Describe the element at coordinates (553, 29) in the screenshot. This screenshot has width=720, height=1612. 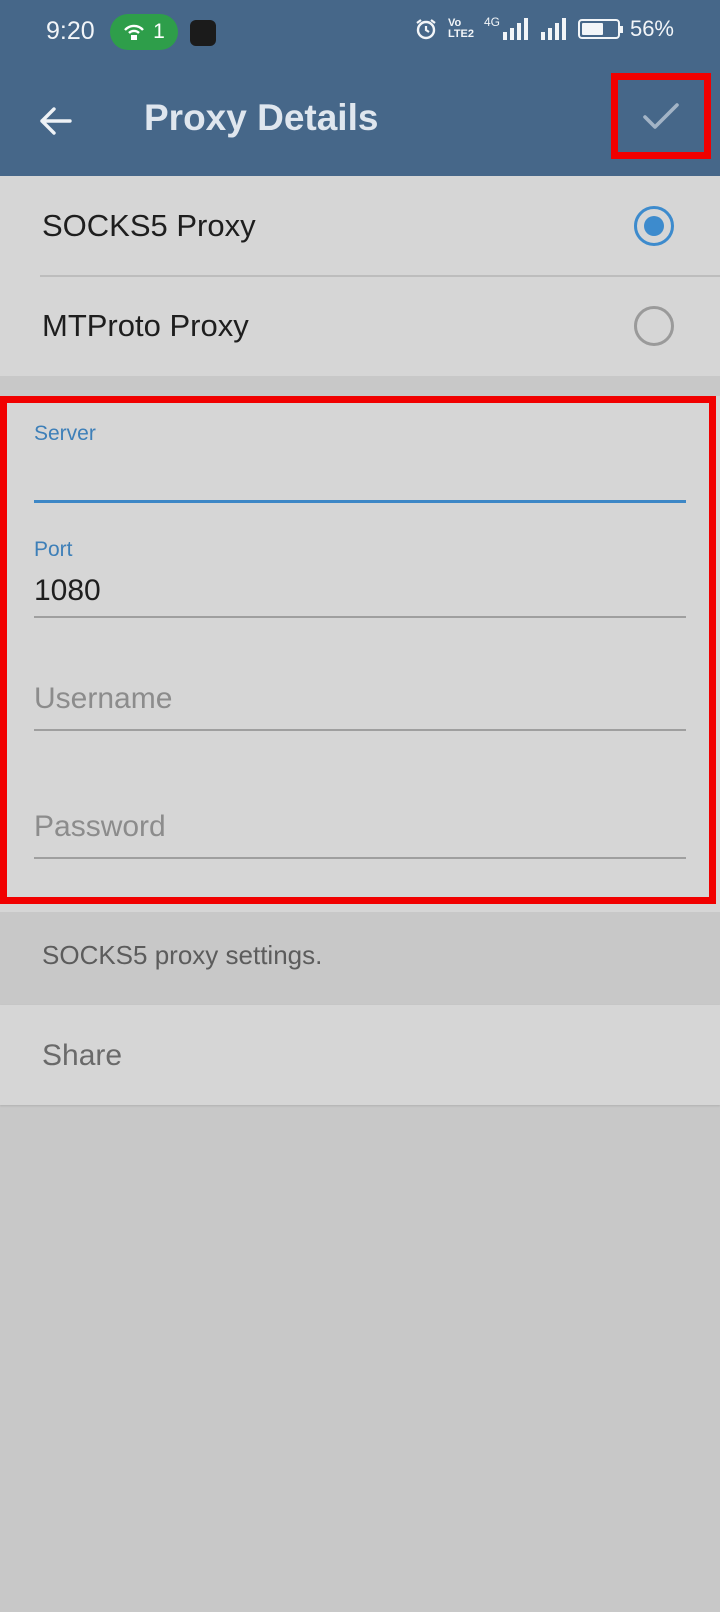
I see `signal-icon-sim2` at that location.